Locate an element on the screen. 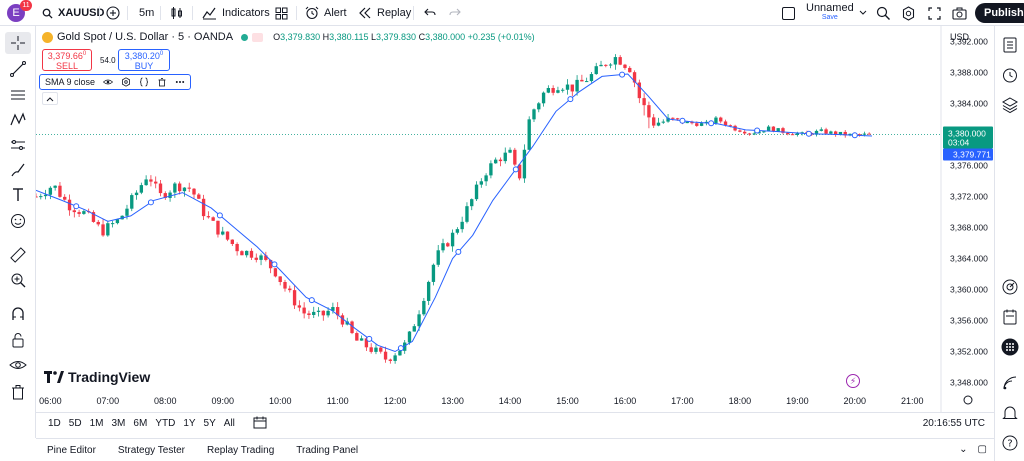 Image resolution: width=1024 pixels, height=461 pixels. brush-tool is located at coordinates (18, 170).